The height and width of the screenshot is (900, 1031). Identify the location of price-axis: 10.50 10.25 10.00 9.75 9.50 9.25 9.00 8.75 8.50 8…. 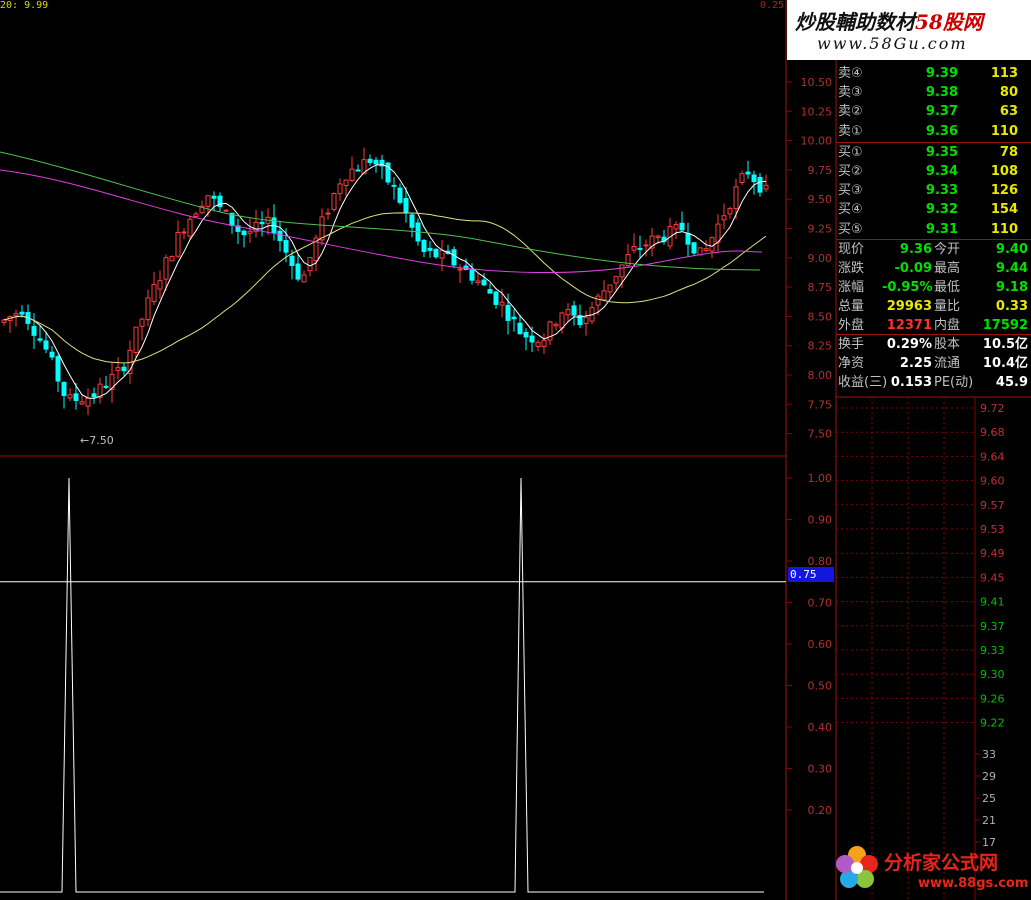
(809, 258).